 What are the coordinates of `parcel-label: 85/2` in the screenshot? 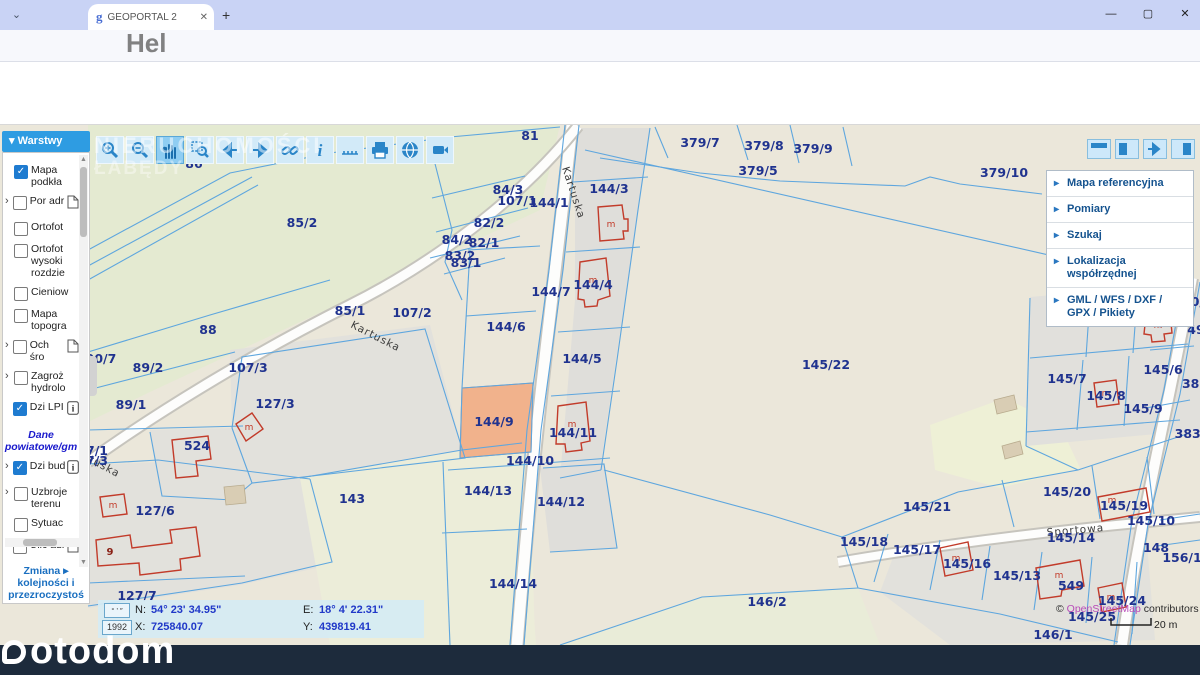 It's located at (302, 222).